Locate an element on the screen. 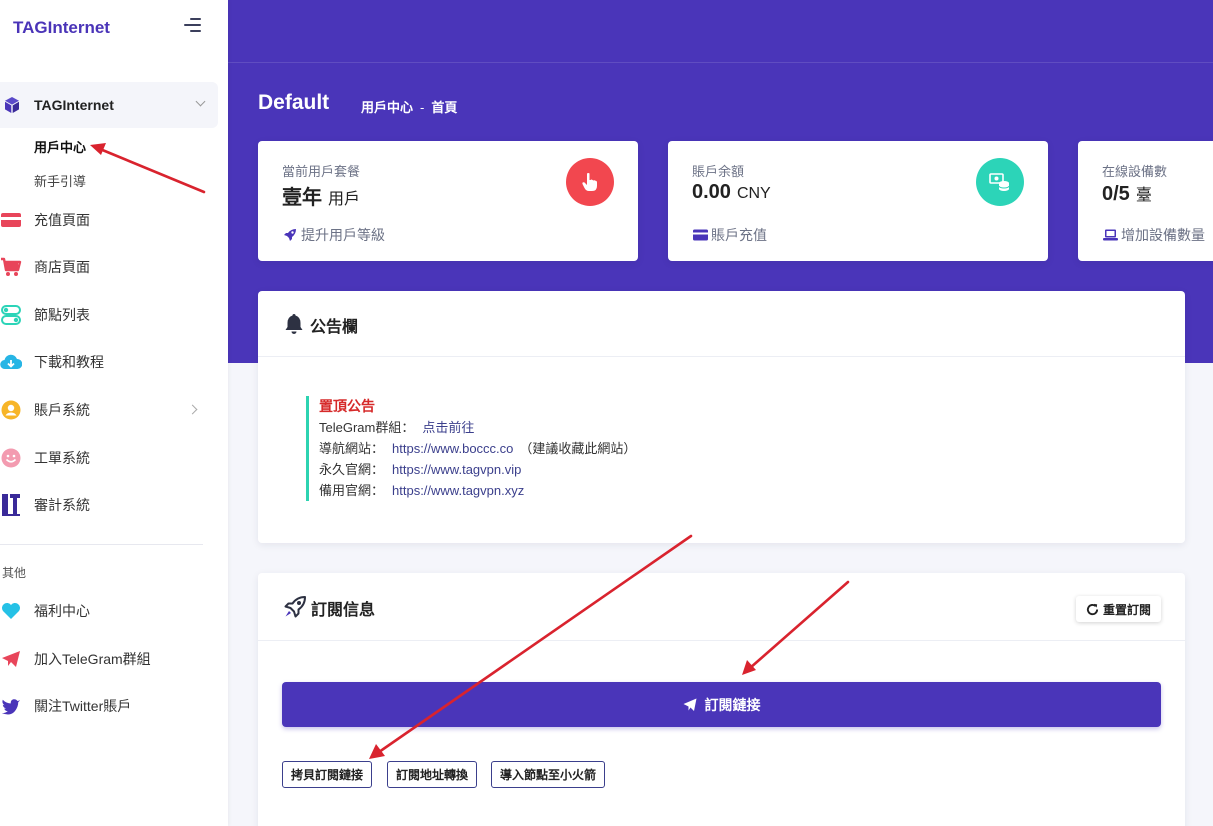 This screenshot has height=826, width=1213. smile-icon is located at coordinates (11, 458).